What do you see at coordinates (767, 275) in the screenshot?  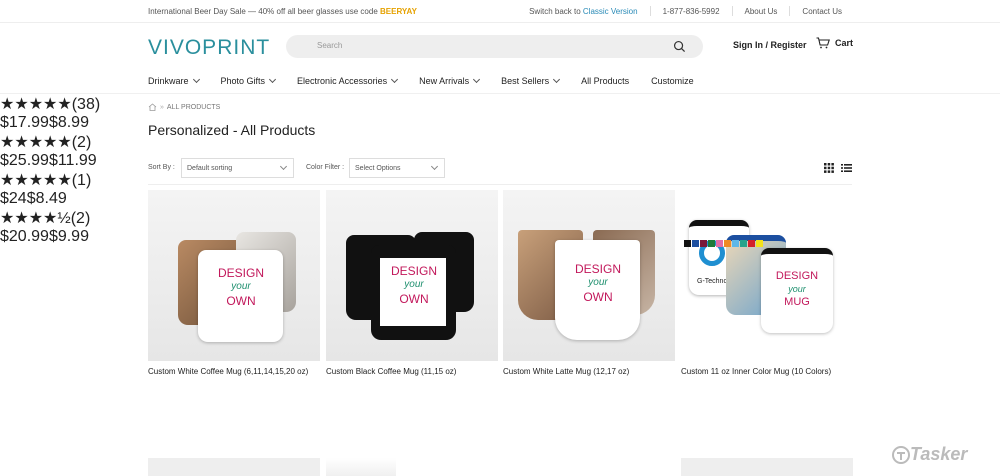 I see `product-image-inner-color-mug: G-Techno DESIGN your MUG` at bounding box center [767, 275].